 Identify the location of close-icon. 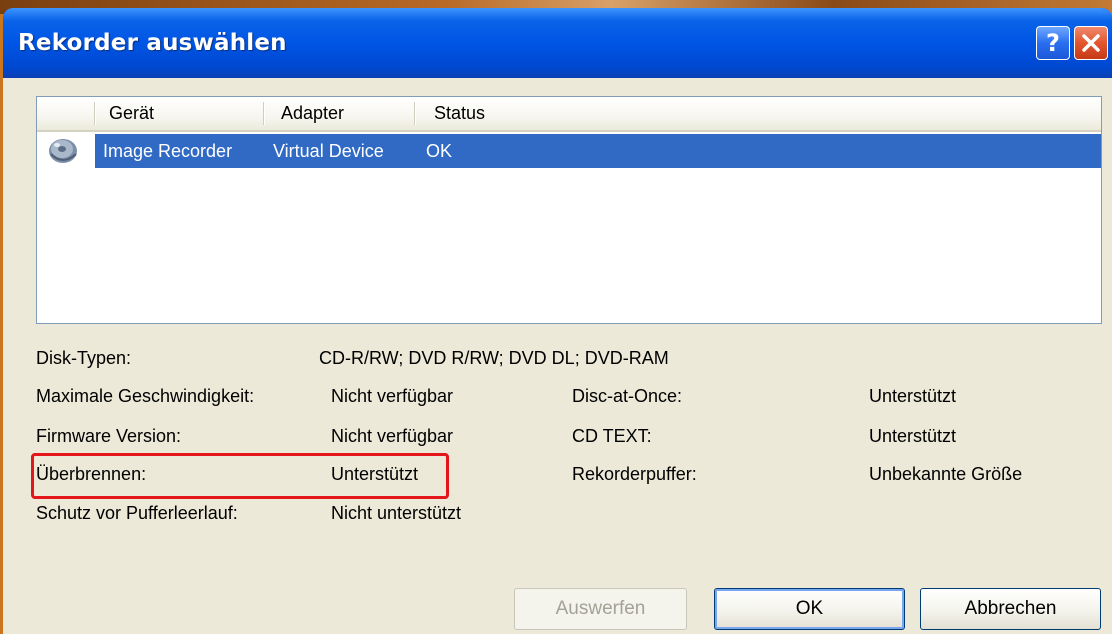
(1091, 43).